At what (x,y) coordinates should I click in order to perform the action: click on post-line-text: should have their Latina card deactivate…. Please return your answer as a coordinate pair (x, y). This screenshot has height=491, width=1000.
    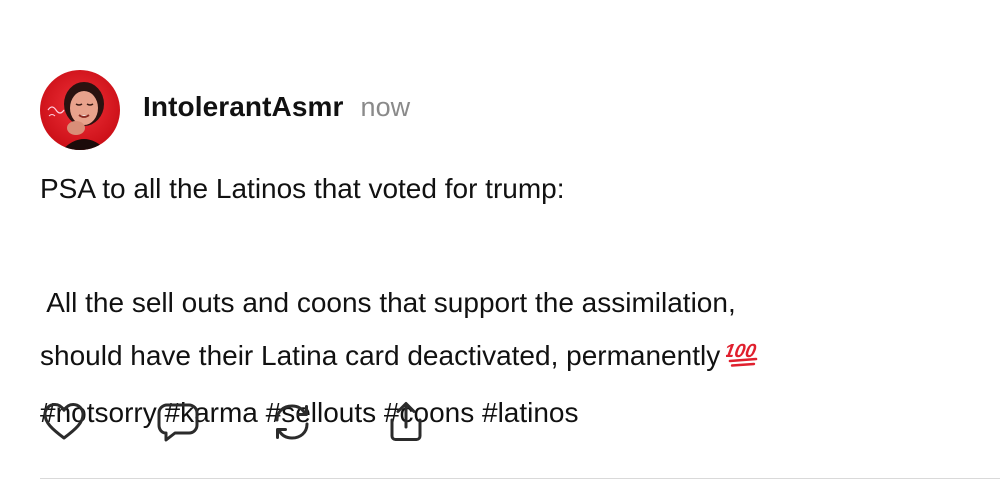
    Looking at the image, I should click on (380, 355).